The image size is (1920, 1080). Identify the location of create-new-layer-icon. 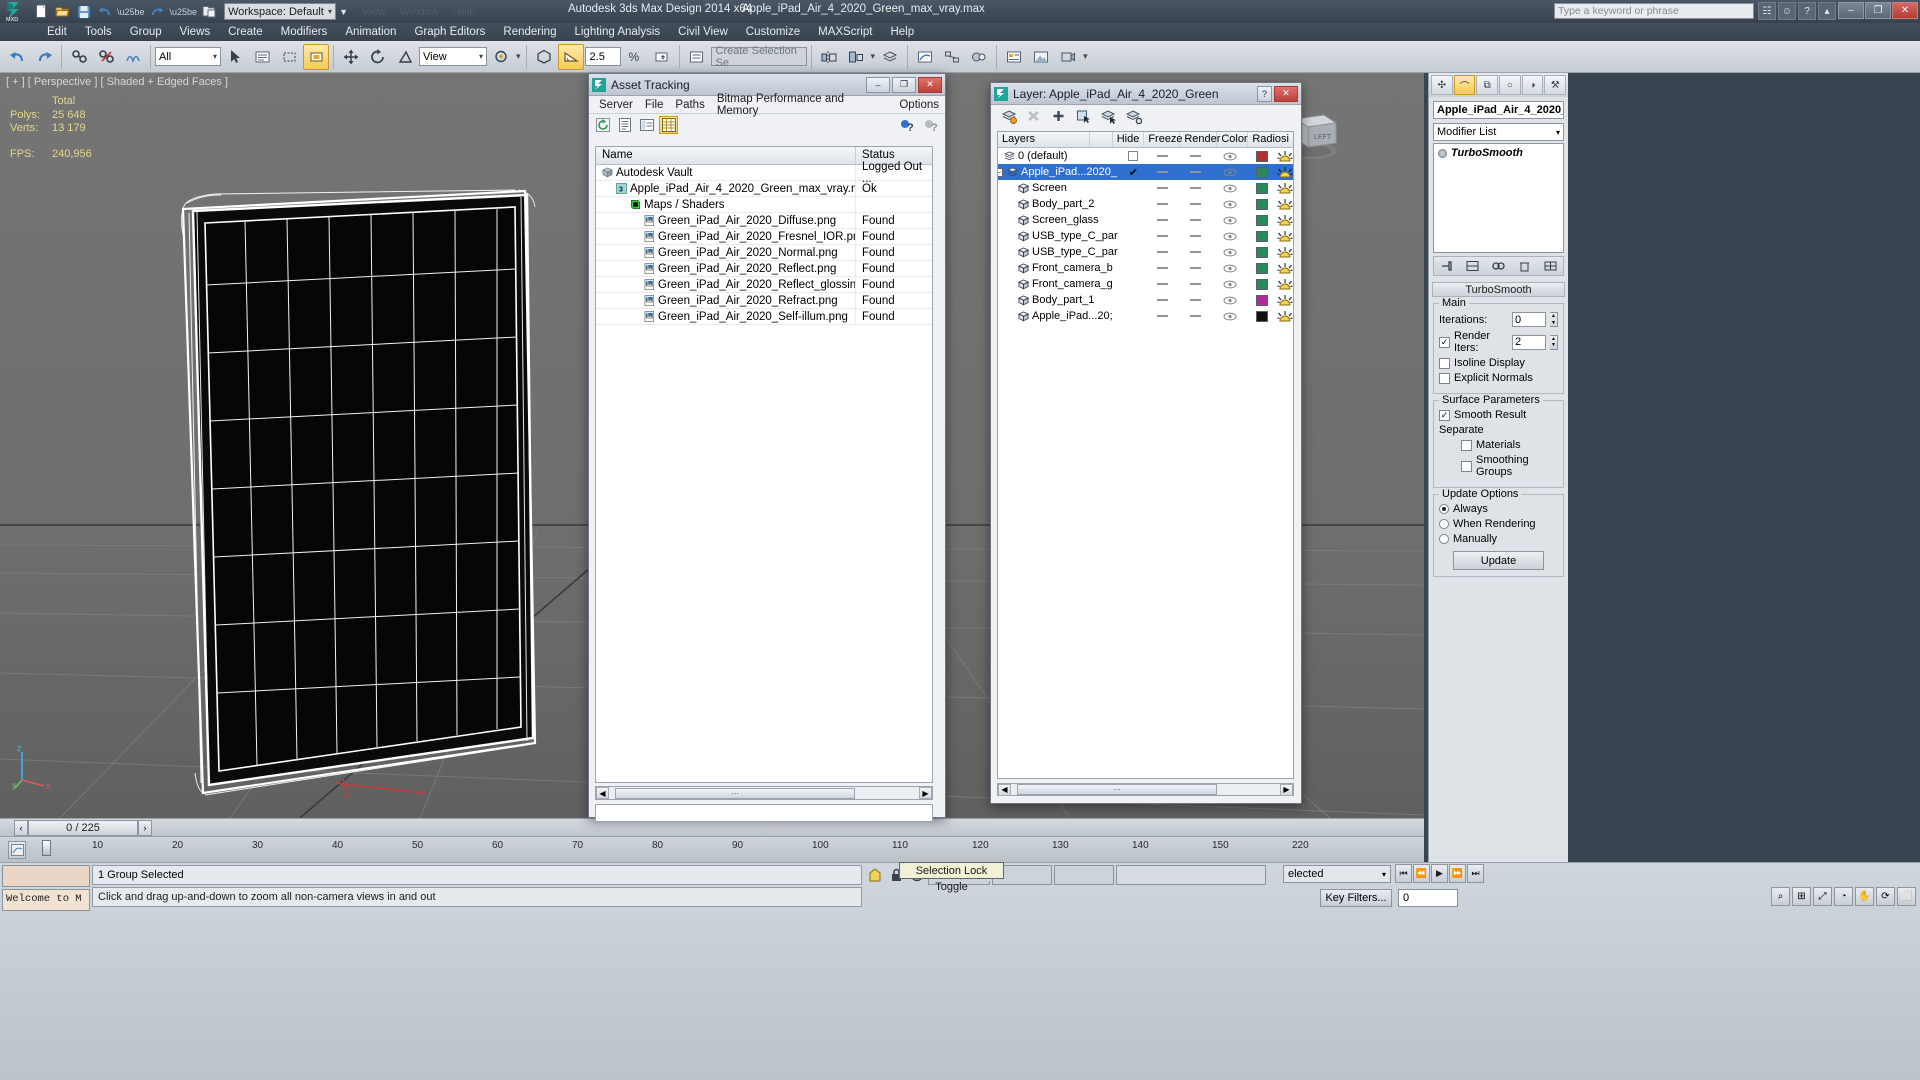
(1008, 116).